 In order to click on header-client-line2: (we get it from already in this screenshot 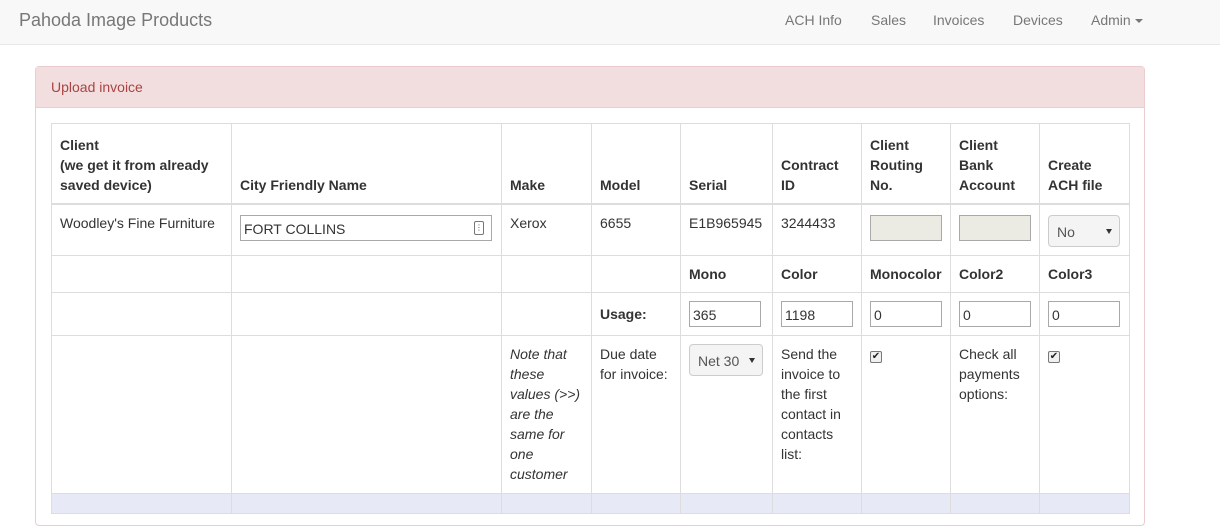, I will do `click(134, 164)`.